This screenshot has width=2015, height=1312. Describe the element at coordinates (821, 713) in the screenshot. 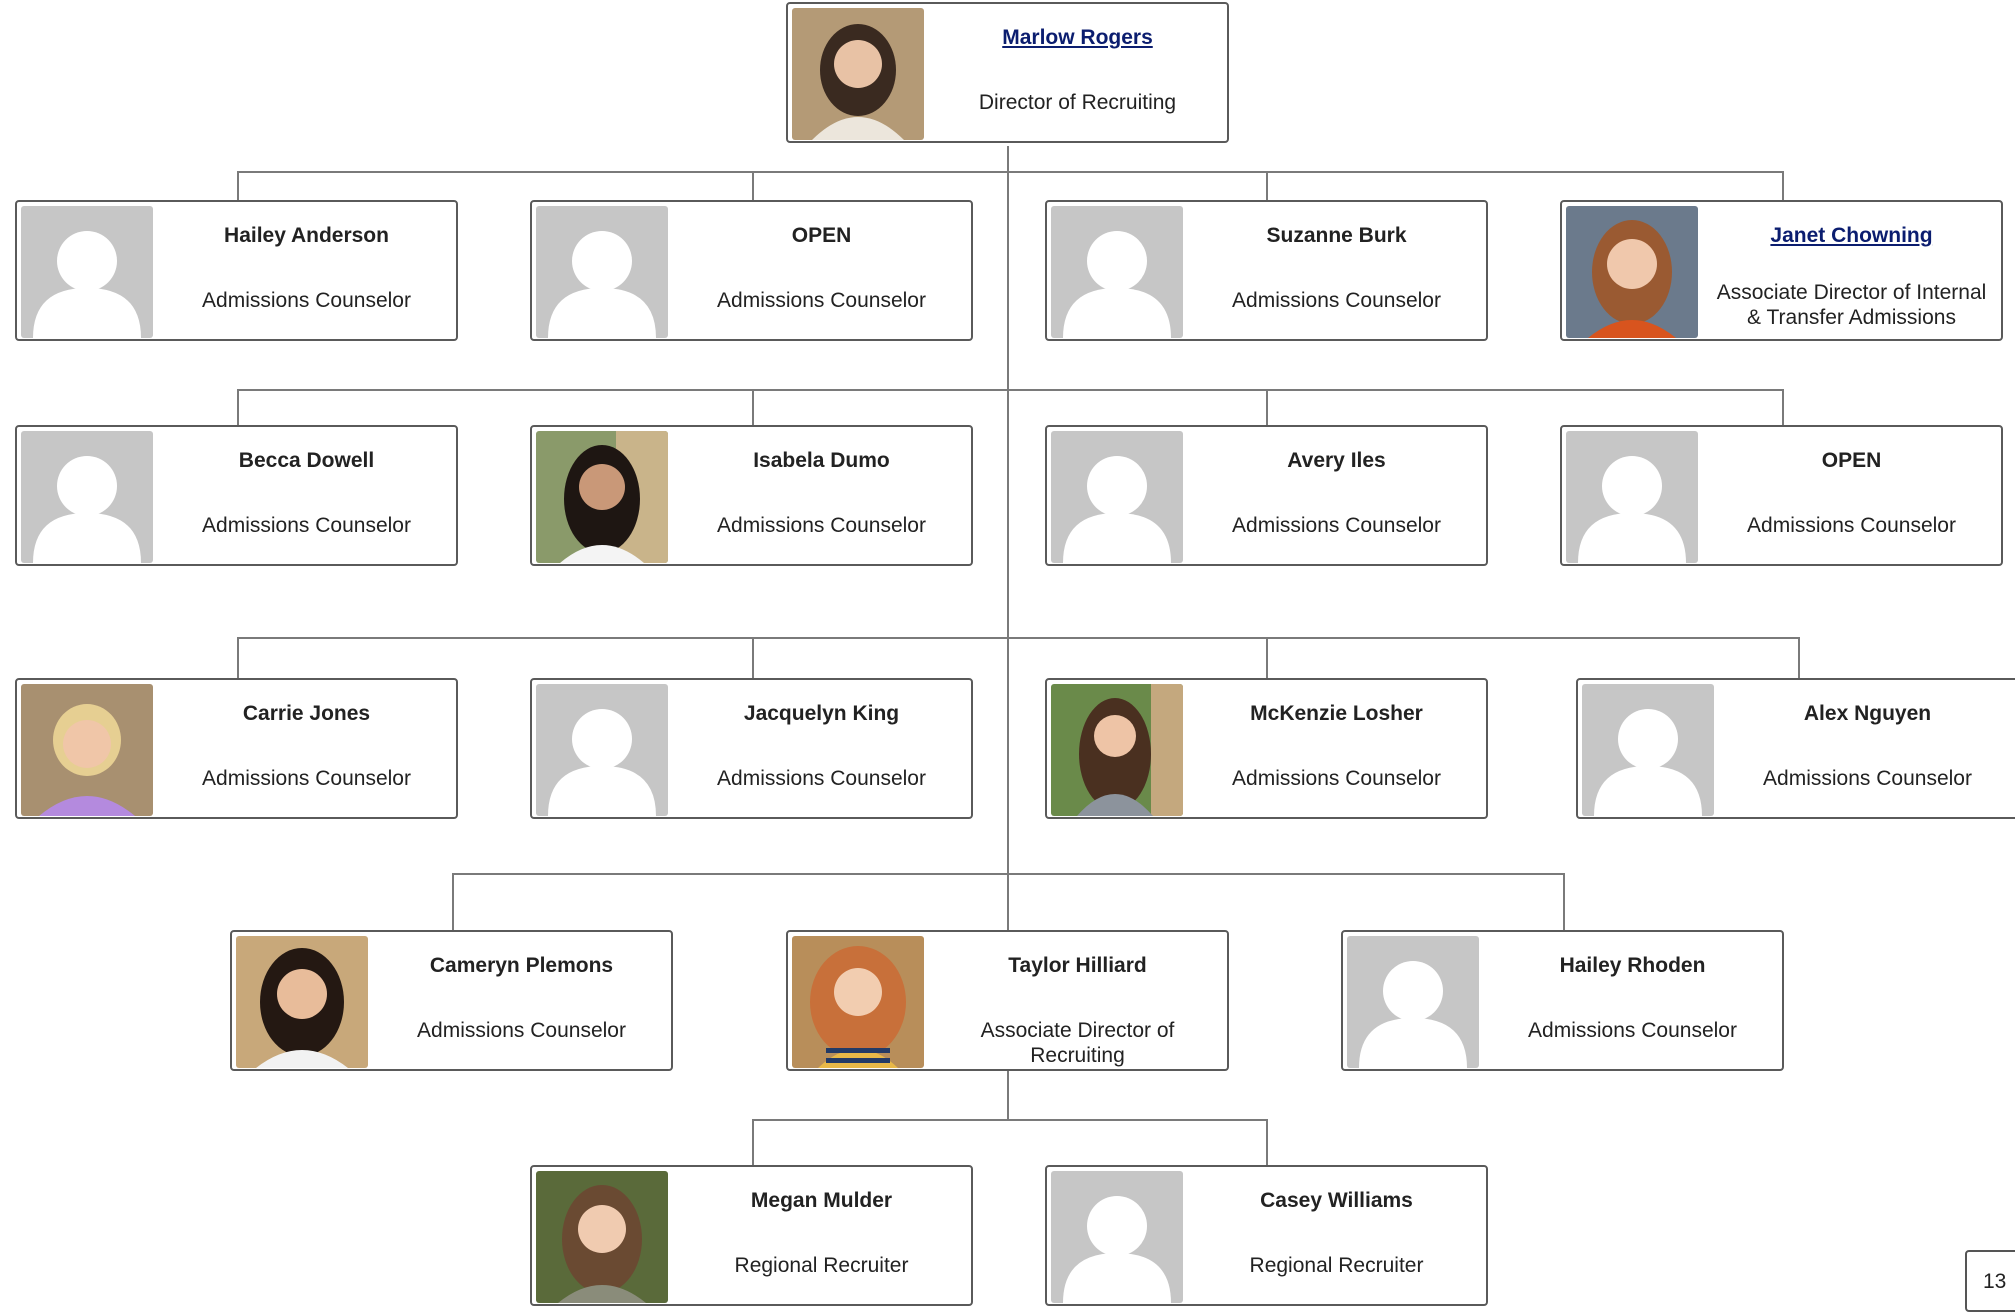

I see `person-name: Jacquelyn King` at that location.